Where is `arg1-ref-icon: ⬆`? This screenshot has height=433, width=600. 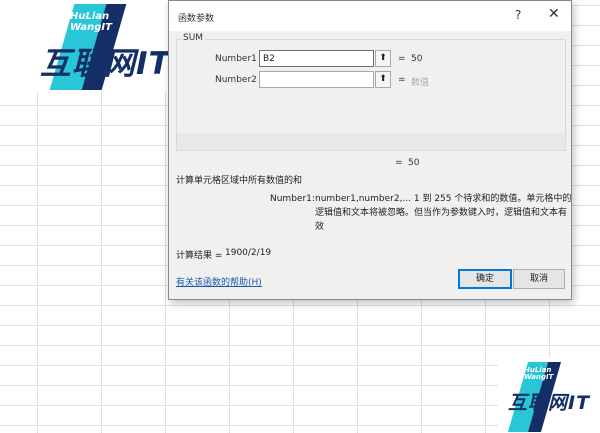
arg1-ref-icon: ⬆ is located at coordinates (383, 58).